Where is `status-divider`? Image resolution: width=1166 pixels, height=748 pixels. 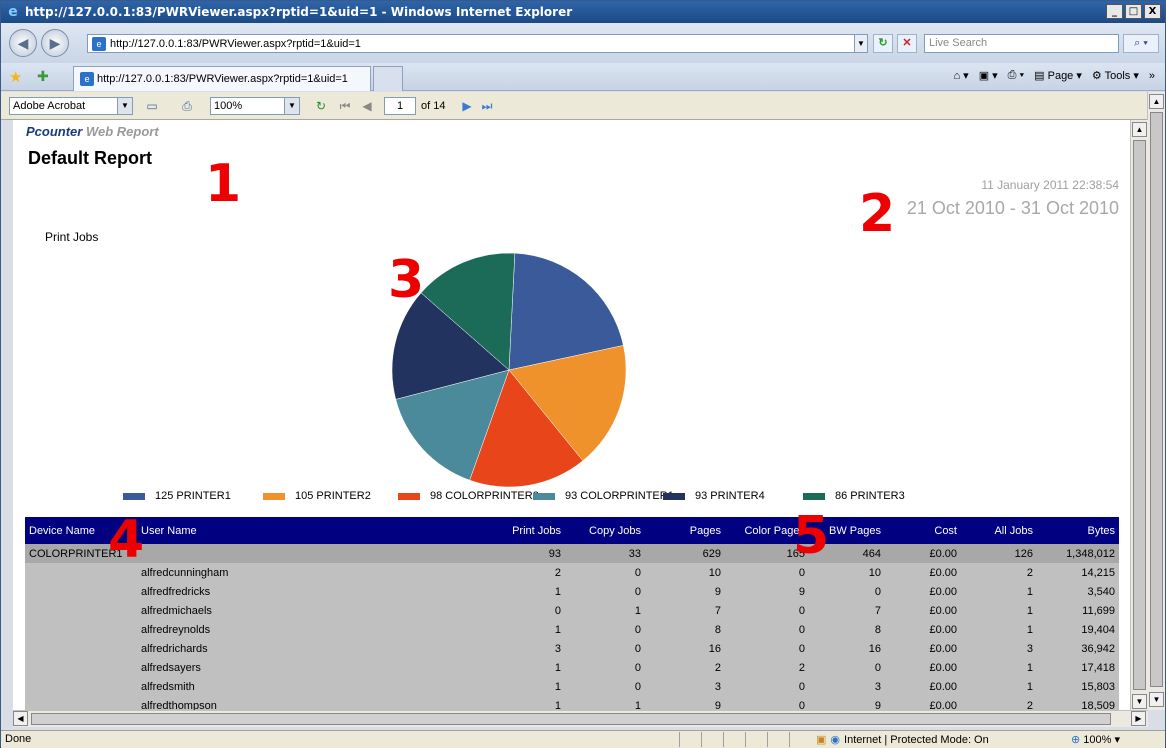
status-divider is located at coordinates (754, 739).